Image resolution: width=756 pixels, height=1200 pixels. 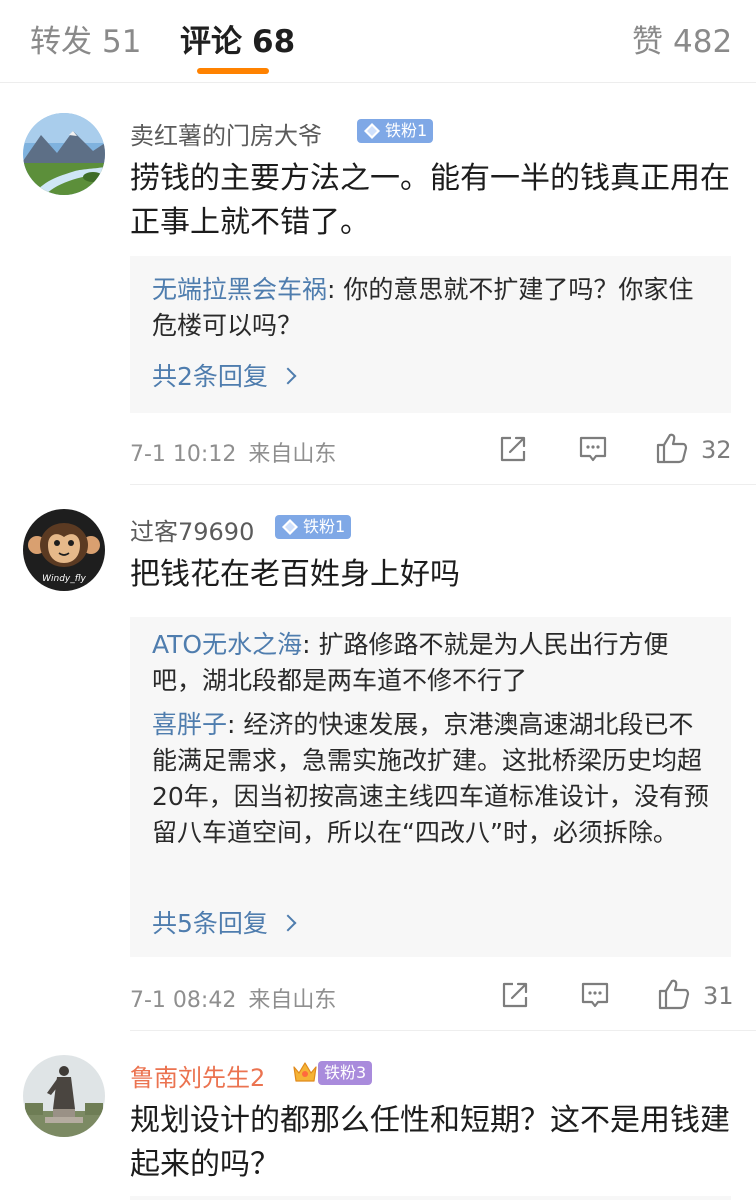 What do you see at coordinates (192, 529) in the screenshot?
I see `comment-username: 过客79690` at bounding box center [192, 529].